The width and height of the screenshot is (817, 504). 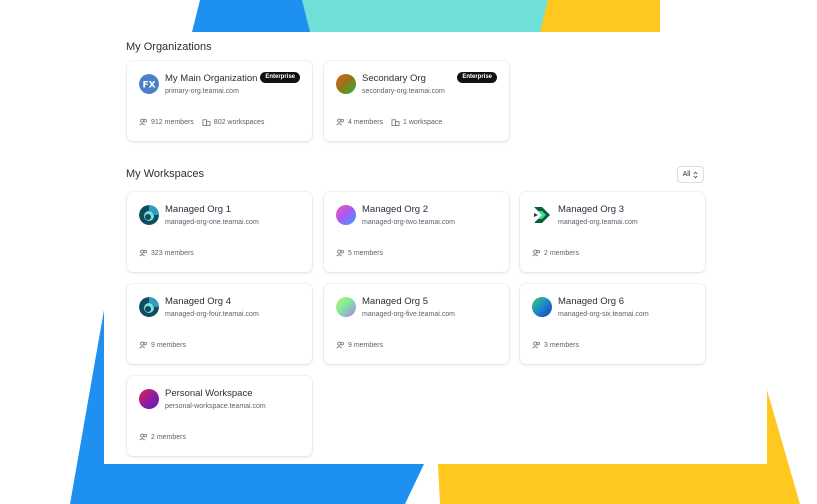 I want to click on org-logo-gradient, so click(x=346, y=84).